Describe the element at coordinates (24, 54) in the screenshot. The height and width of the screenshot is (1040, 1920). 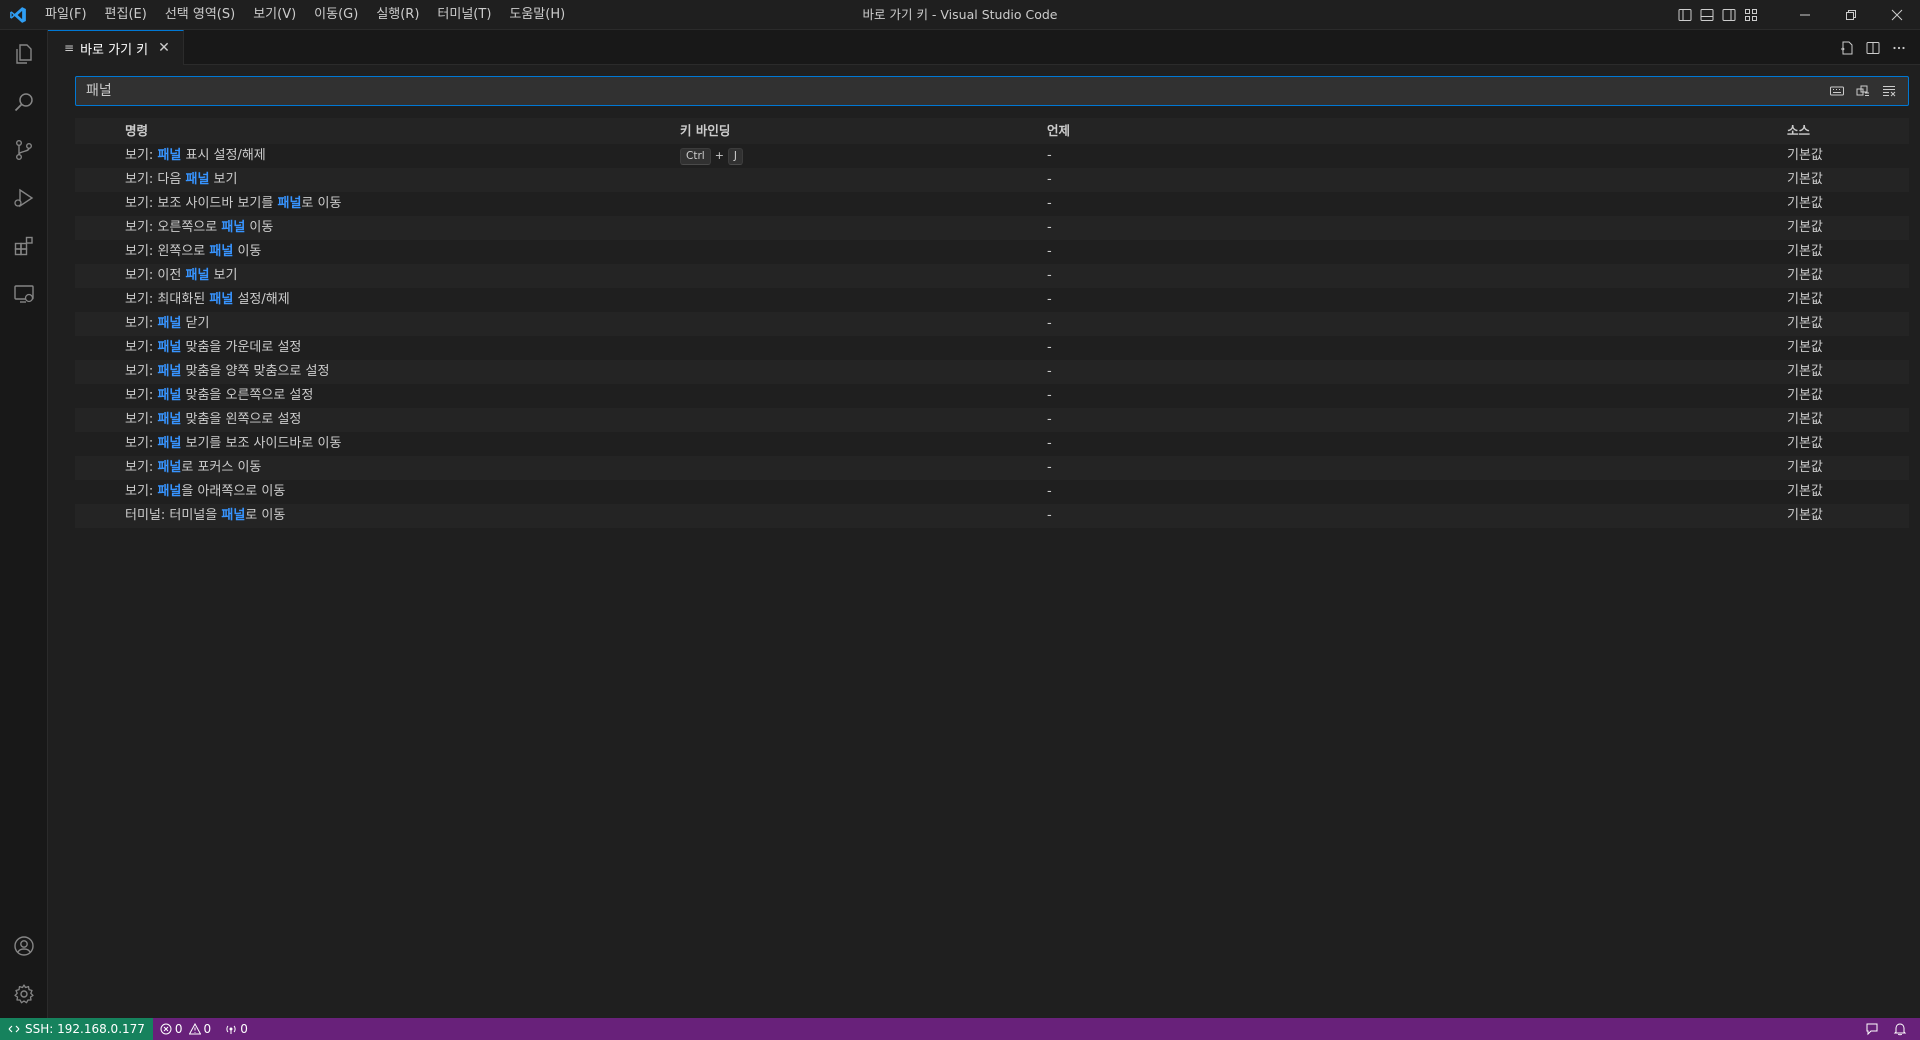
I see `explorer-icon` at that location.